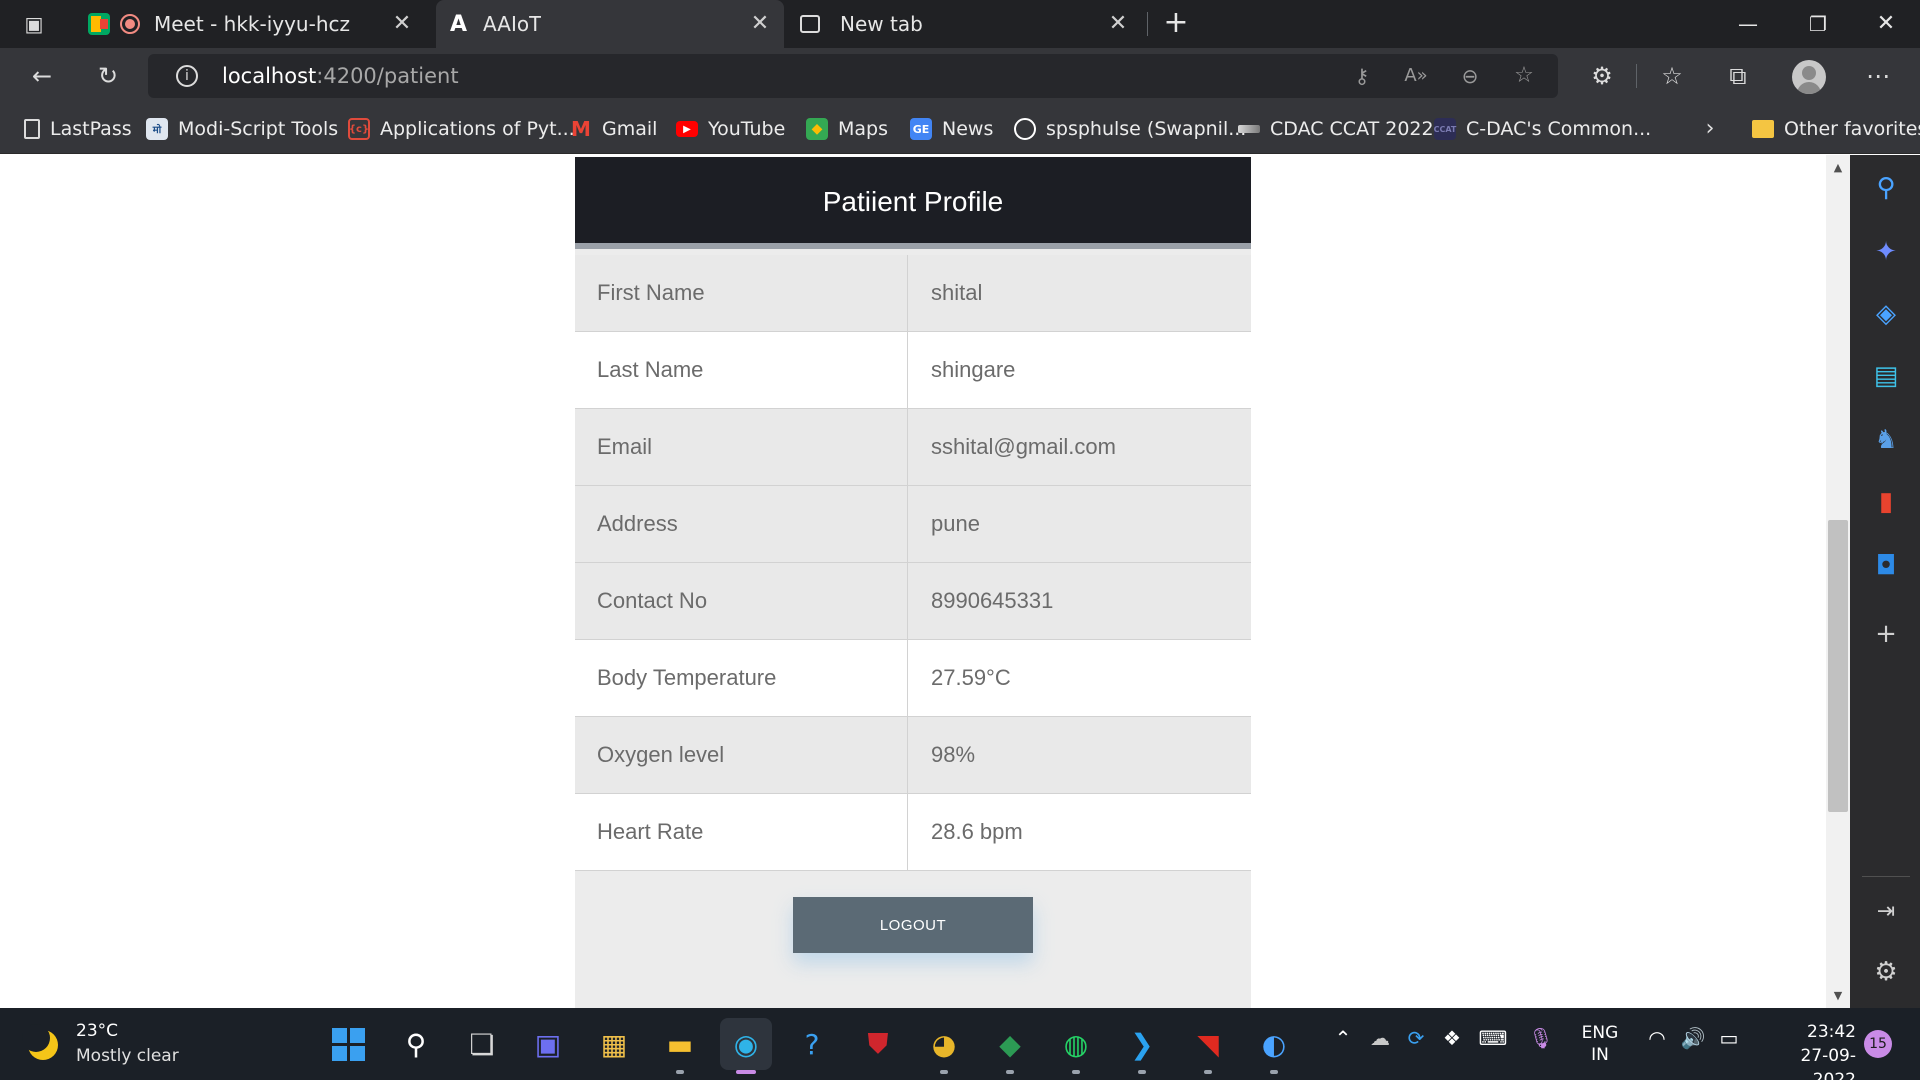 Image resolution: width=1920 pixels, height=1092 pixels. What do you see at coordinates (108, 76) in the screenshot?
I see `reload-button: ↻` at bounding box center [108, 76].